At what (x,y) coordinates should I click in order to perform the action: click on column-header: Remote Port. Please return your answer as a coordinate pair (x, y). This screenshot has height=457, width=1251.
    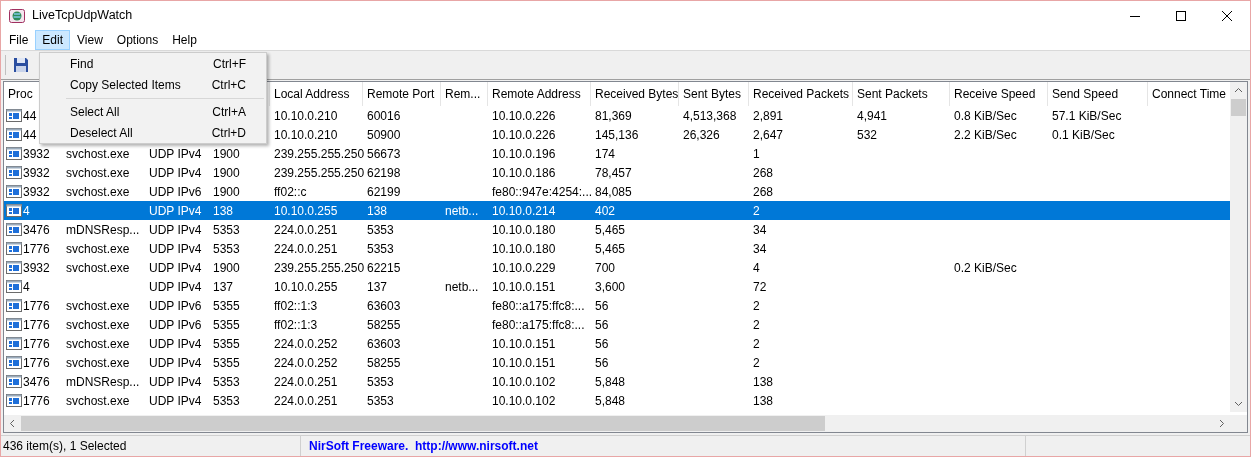
    Looking at the image, I should click on (402, 94).